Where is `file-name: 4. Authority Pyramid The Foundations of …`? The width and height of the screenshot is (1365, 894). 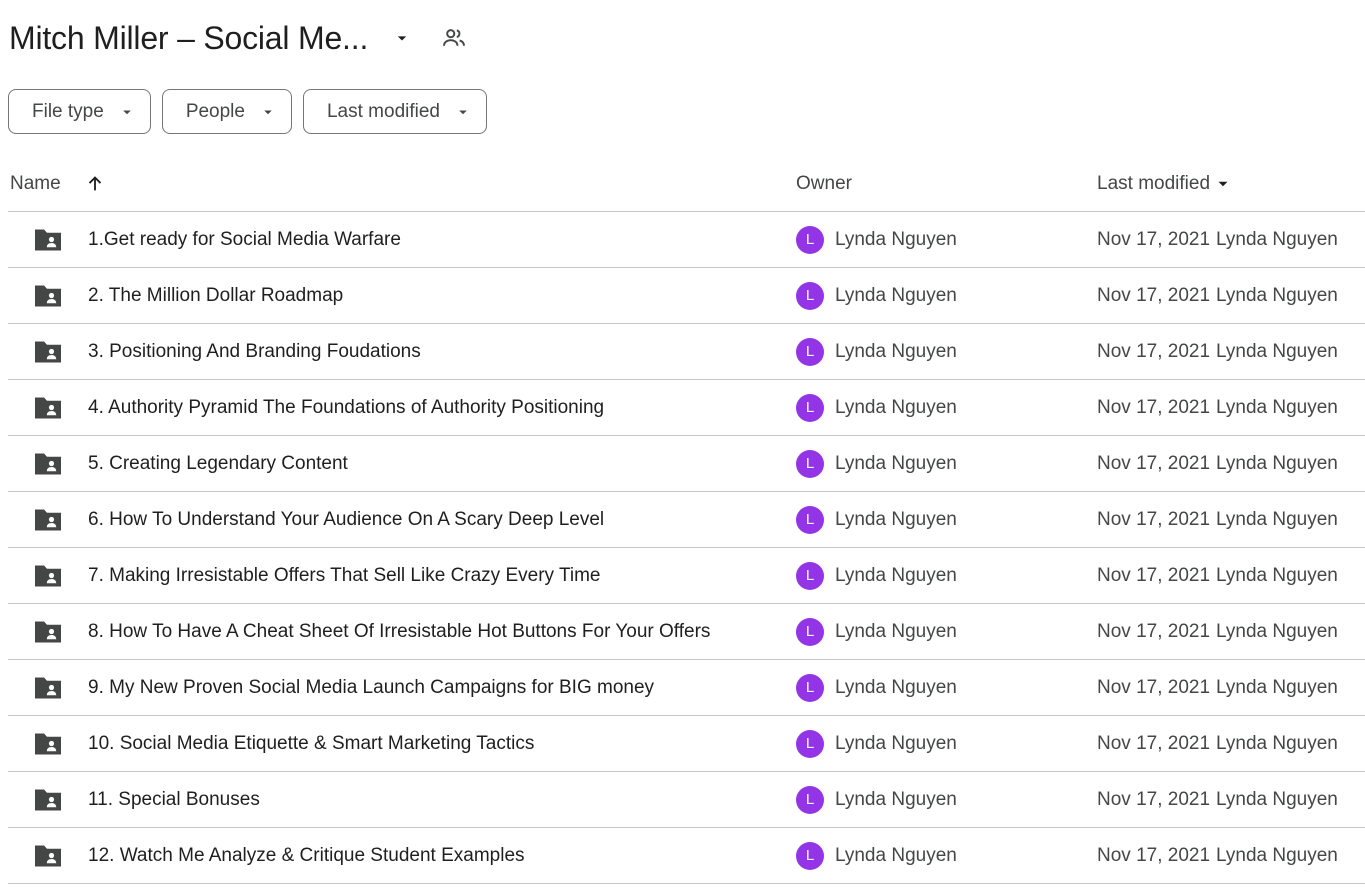
file-name: 4. Authority Pyramid The Foundations of … is located at coordinates (346, 407).